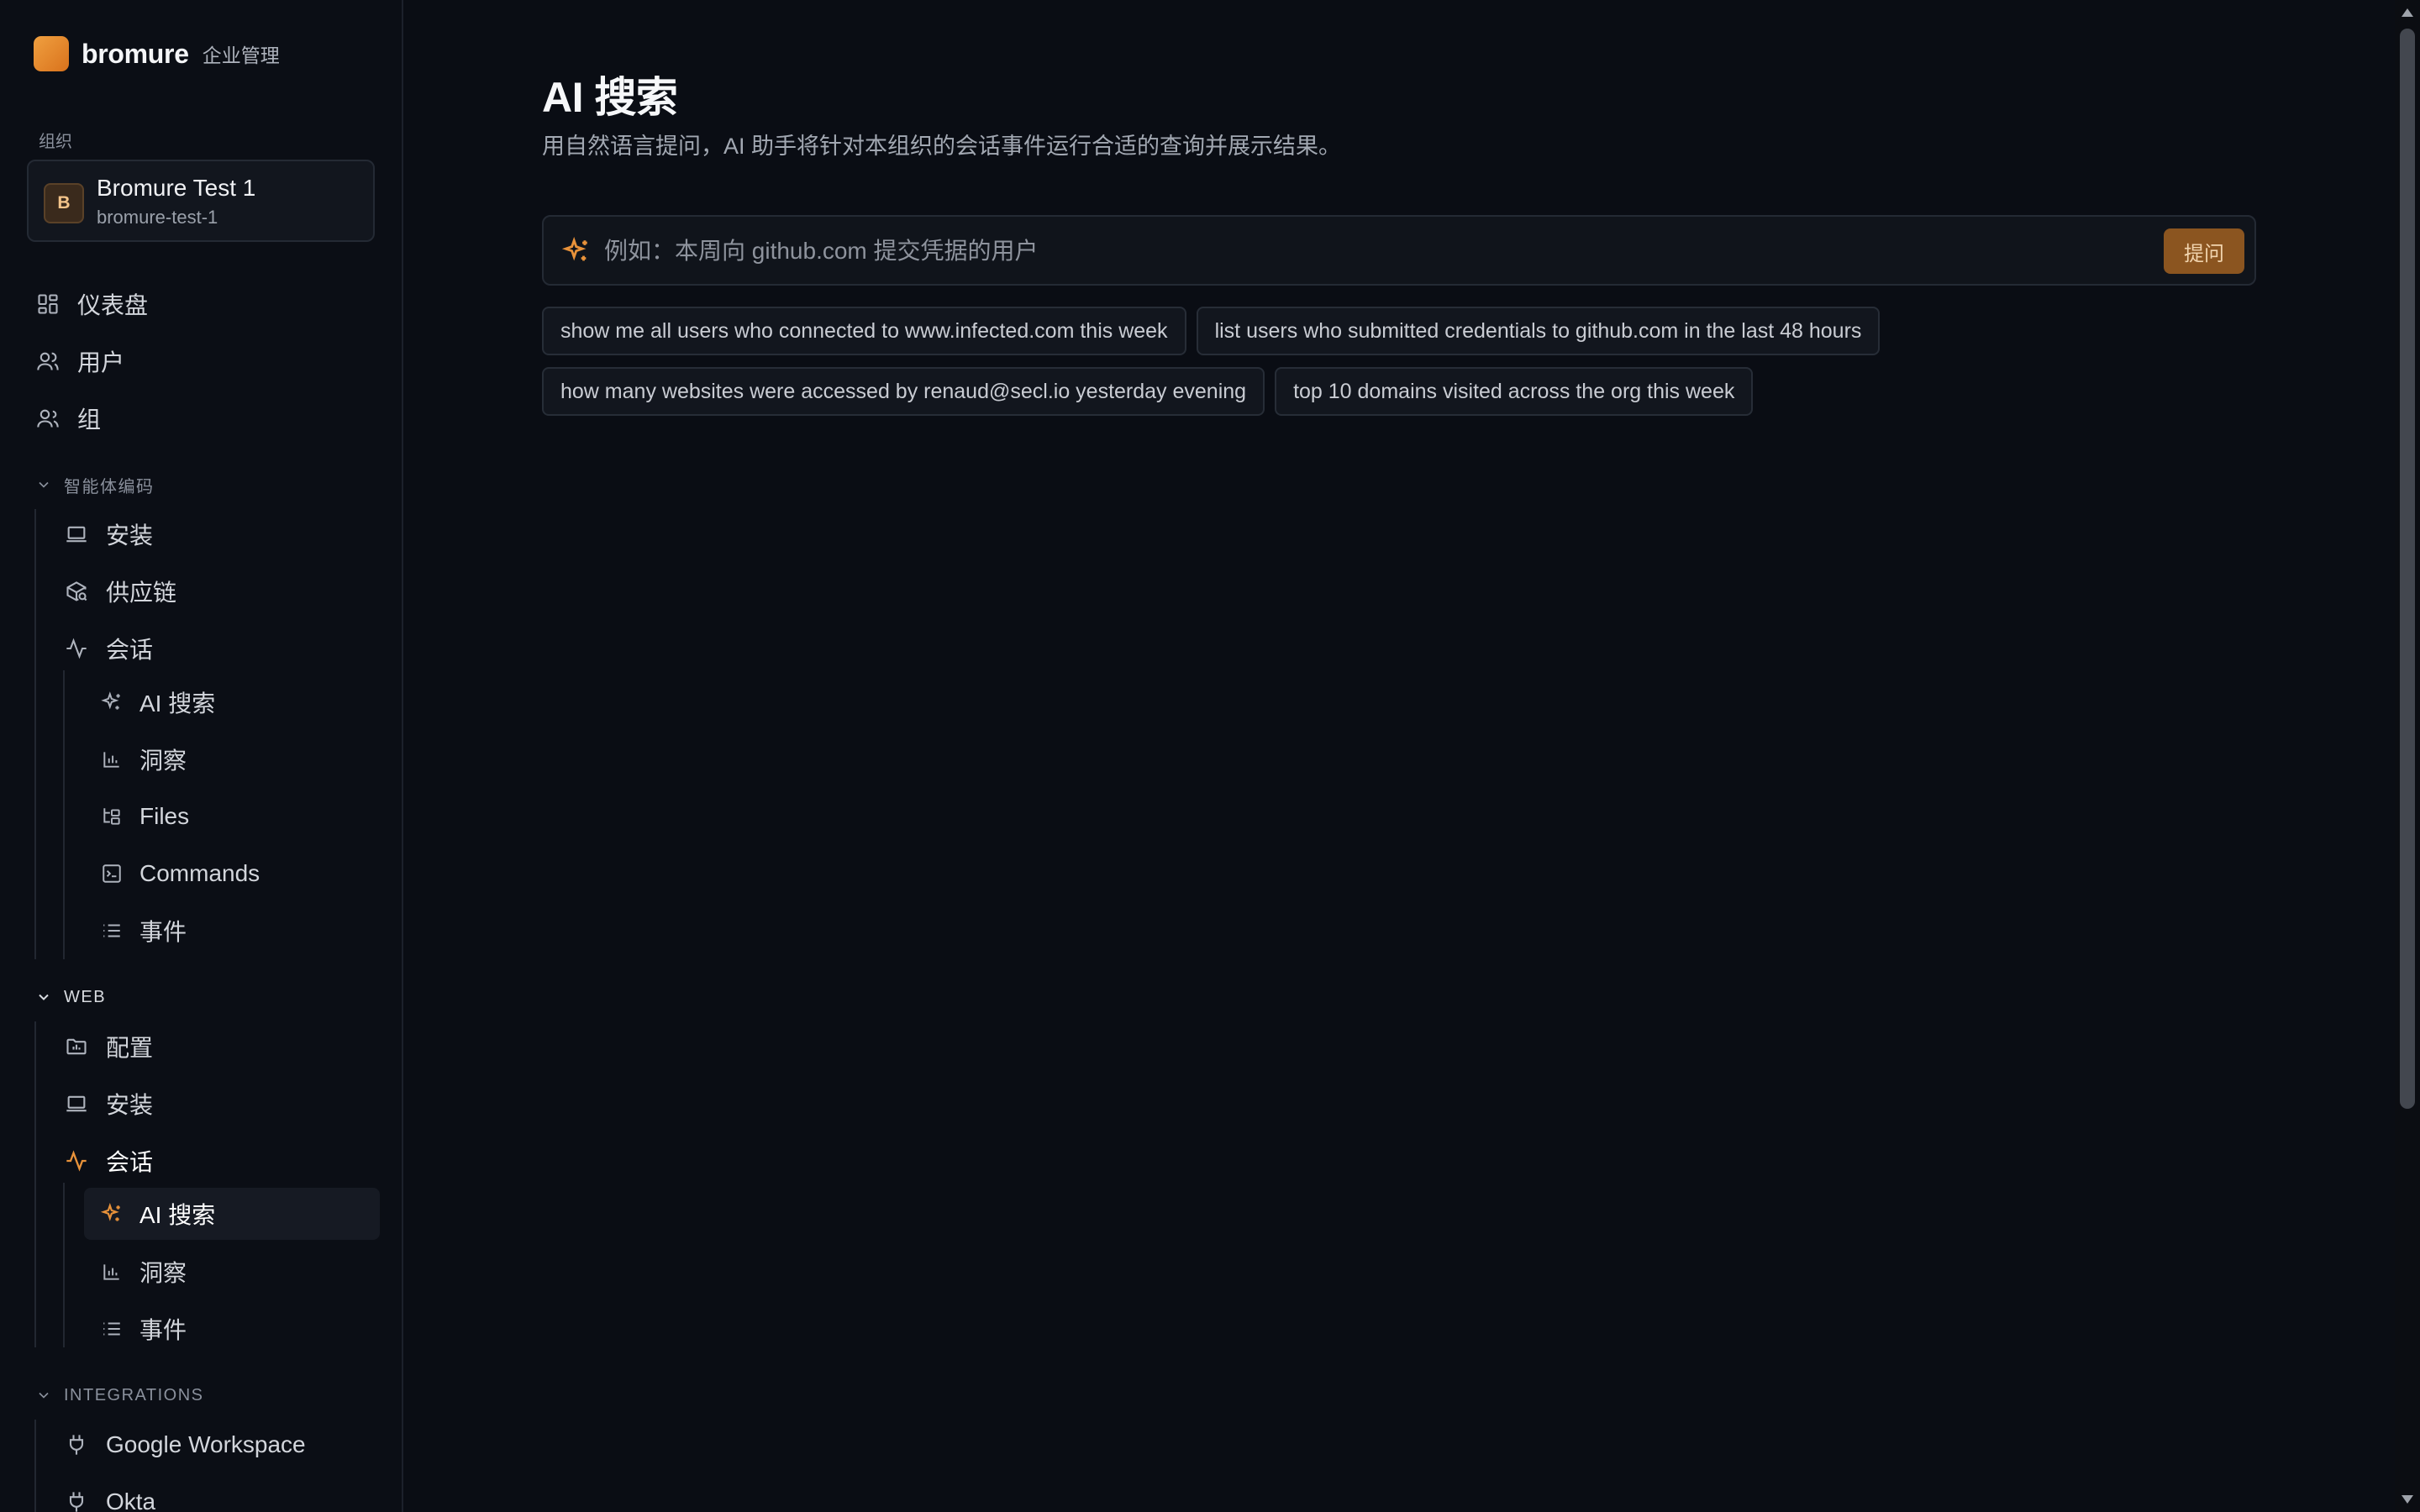 The image size is (2420, 1512). Describe the element at coordinates (232, 759) in the screenshot. I see `sidebar-item-agent-insights: 洞察` at that location.